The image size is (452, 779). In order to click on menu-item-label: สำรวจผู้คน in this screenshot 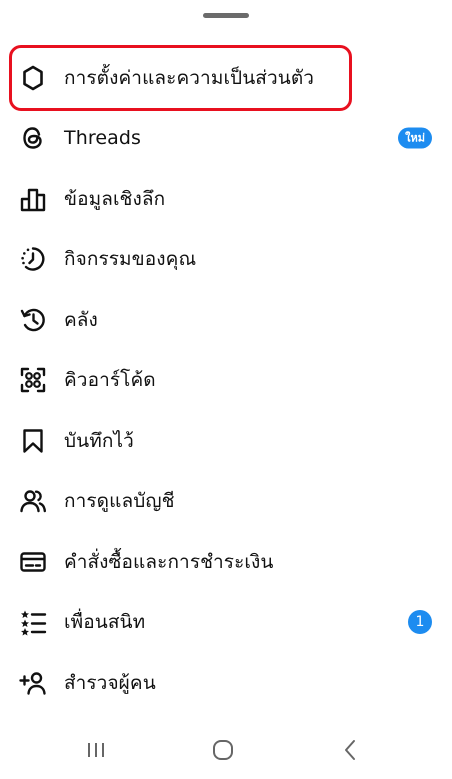, I will do `click(110, 683)`.